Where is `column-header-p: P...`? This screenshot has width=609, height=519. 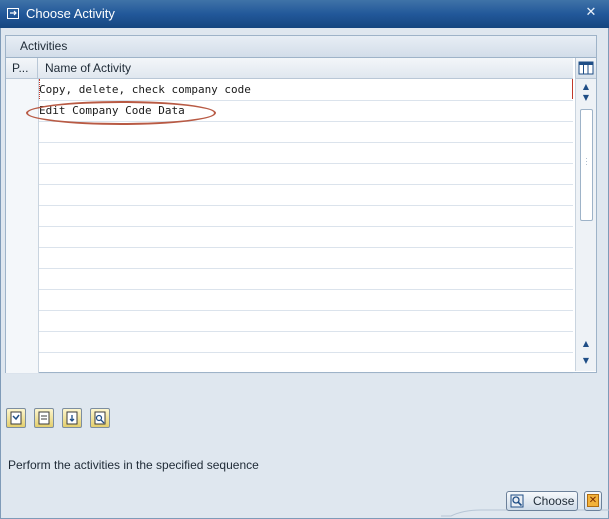
column-header-p: P... is located at coordinates (22, 68).